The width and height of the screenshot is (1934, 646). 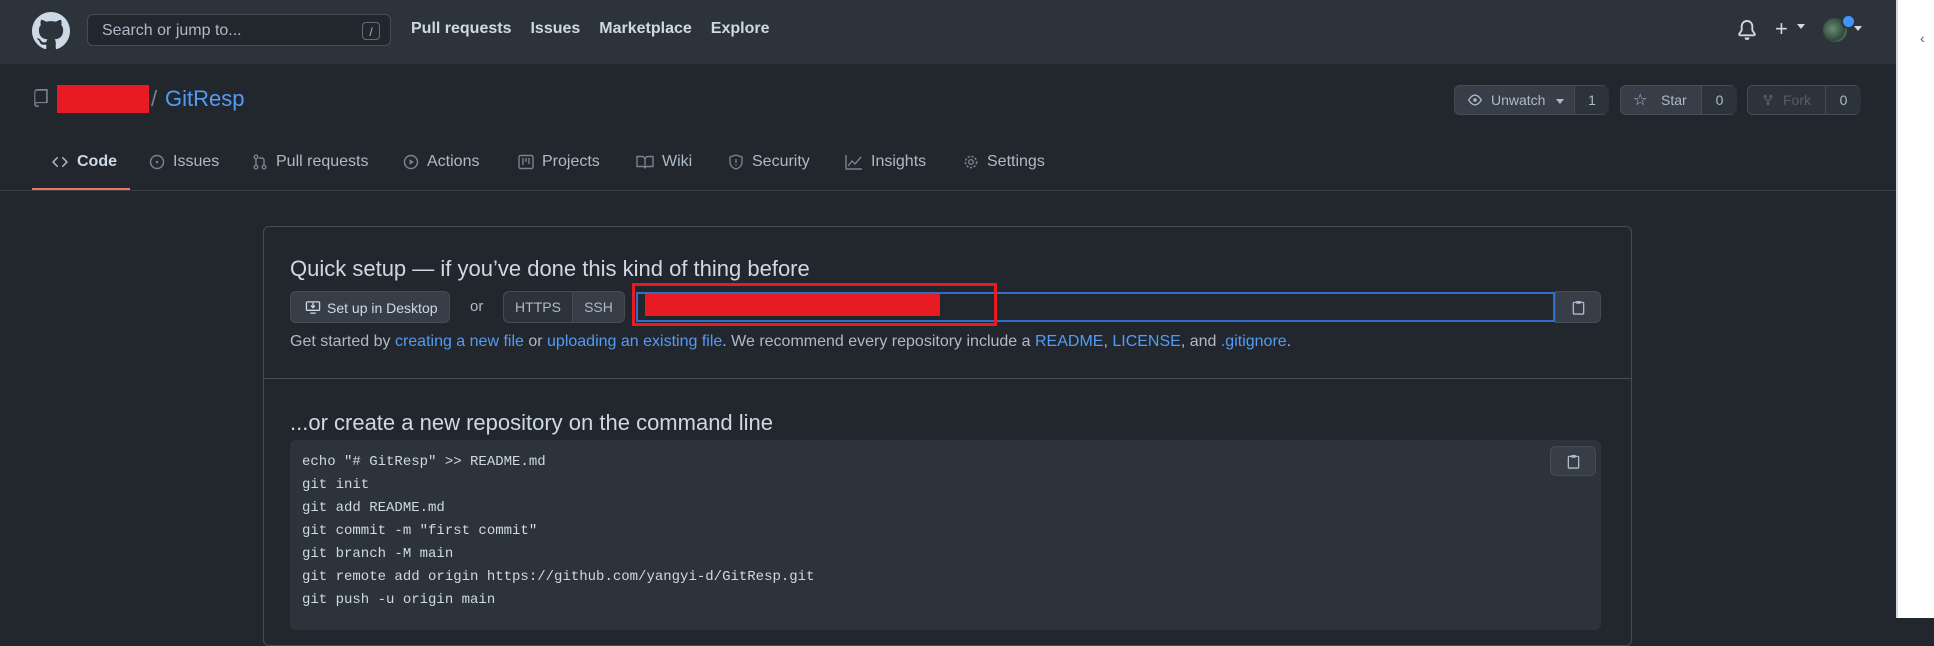 What do you see at coordinates (1289, 341) in the screenshot?
I see `period-text: .` at bounding box center [1289, 341].